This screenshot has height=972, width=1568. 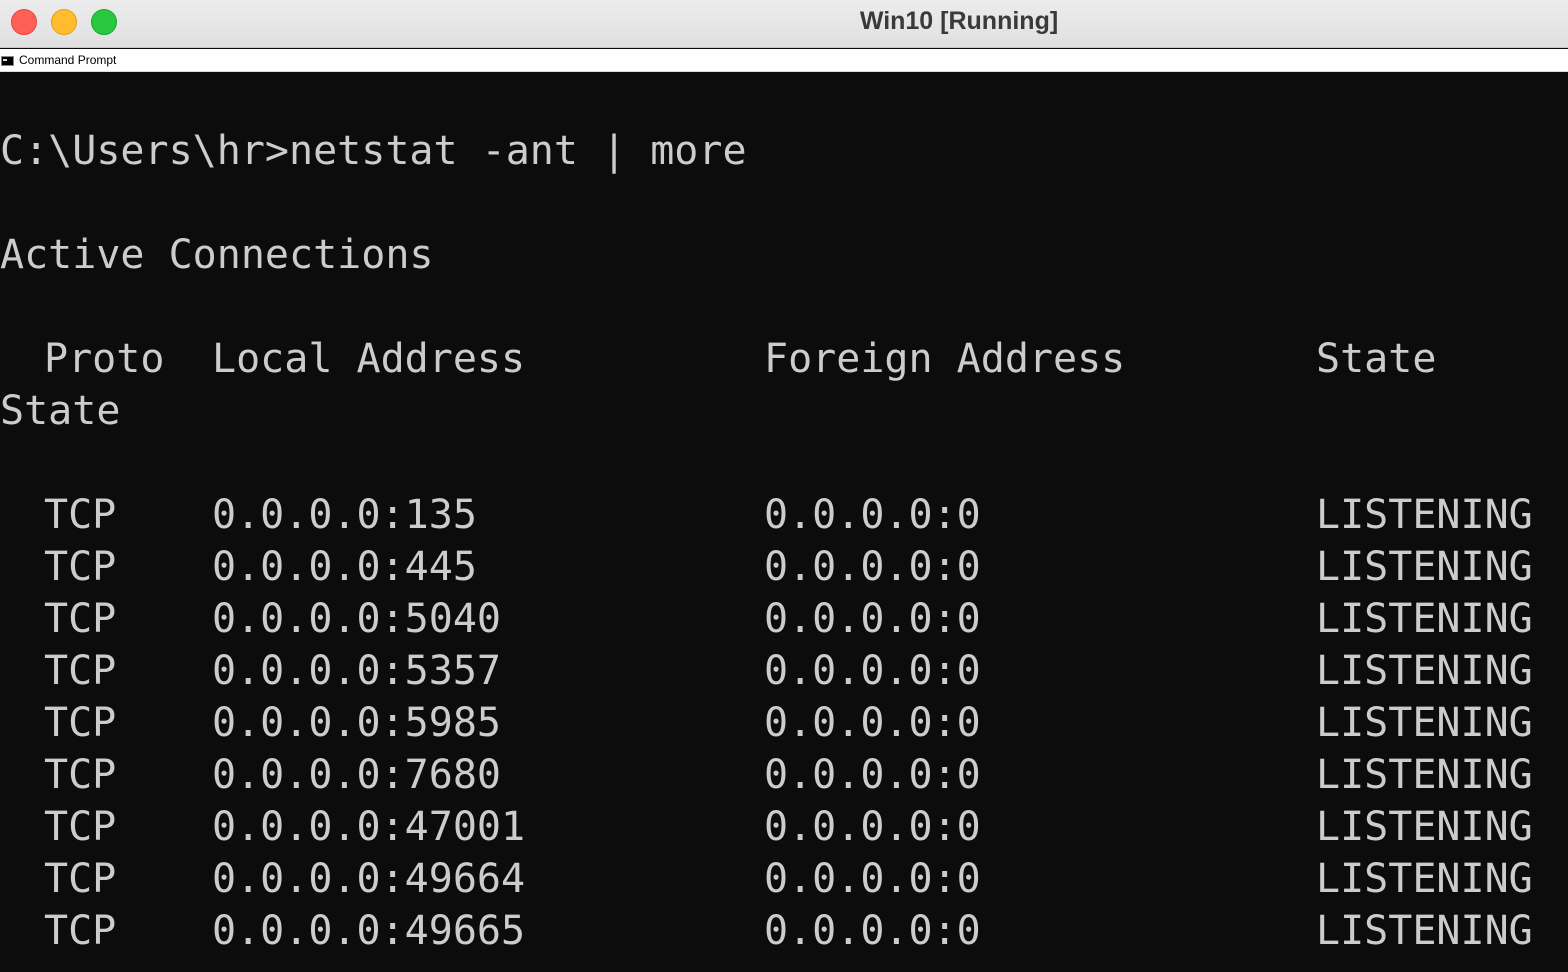 I want to click on command-line: C:\Users\hr>netstat -ant | more, so click(x=373, y=151).